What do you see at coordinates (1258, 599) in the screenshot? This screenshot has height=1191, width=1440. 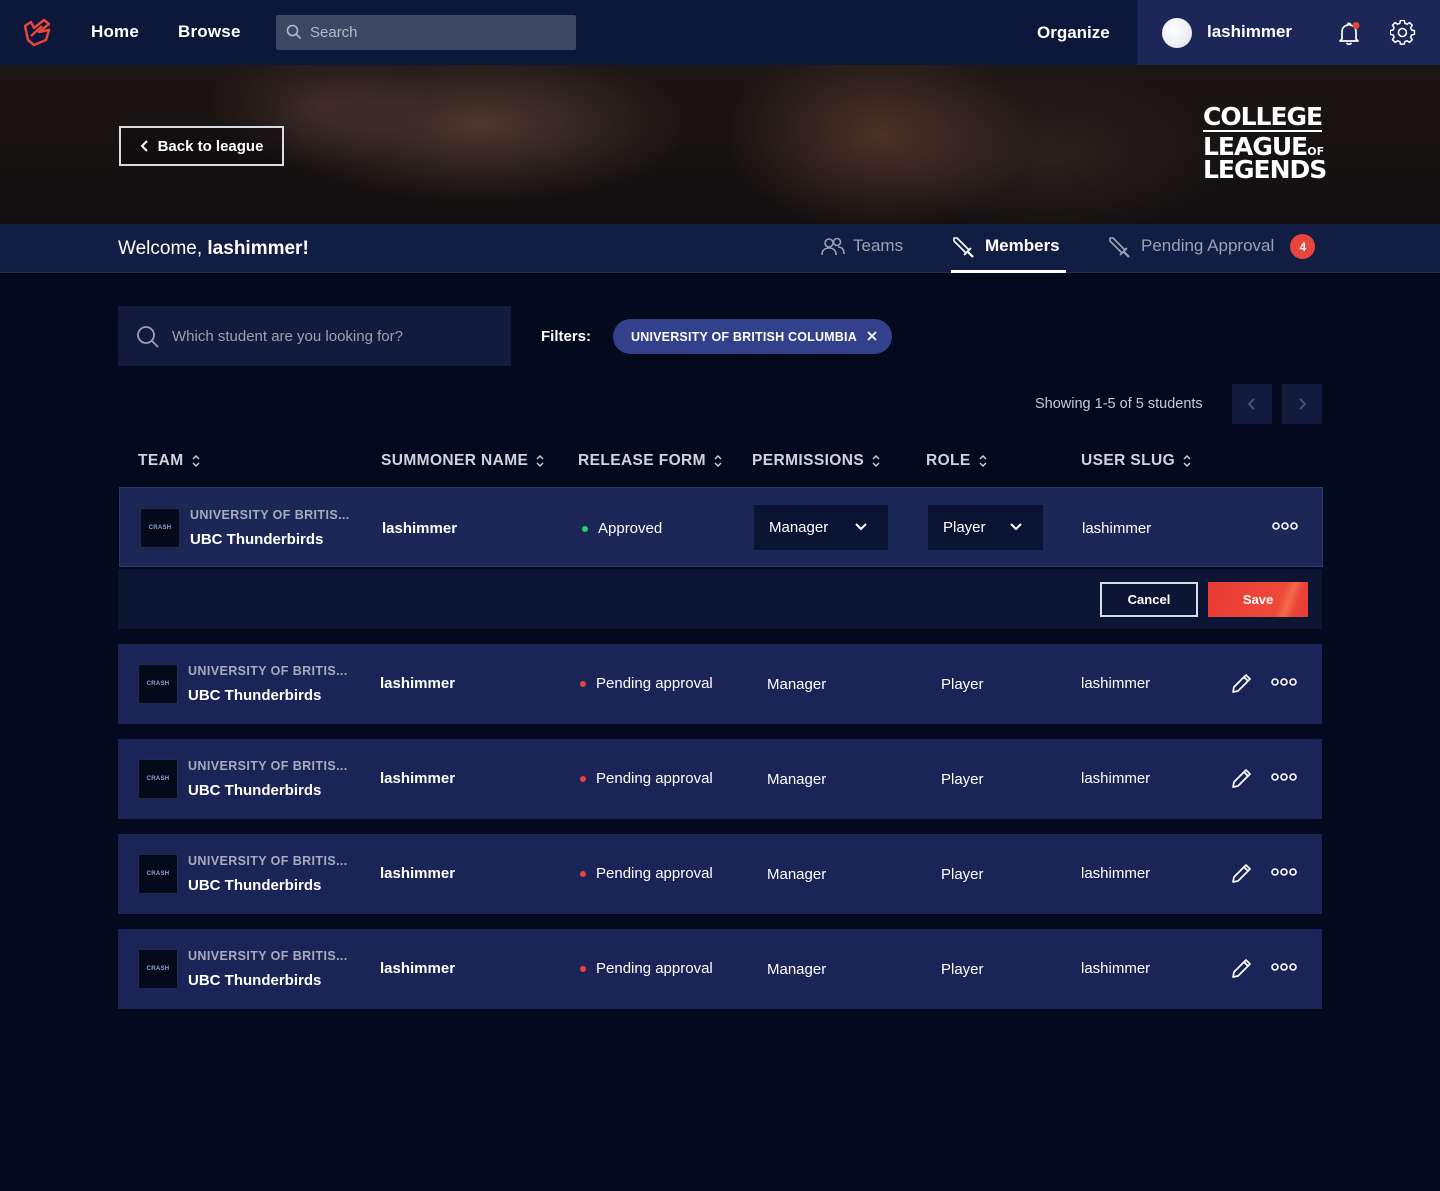 I see `save-button: Save` at bounding box center [1258, 599].